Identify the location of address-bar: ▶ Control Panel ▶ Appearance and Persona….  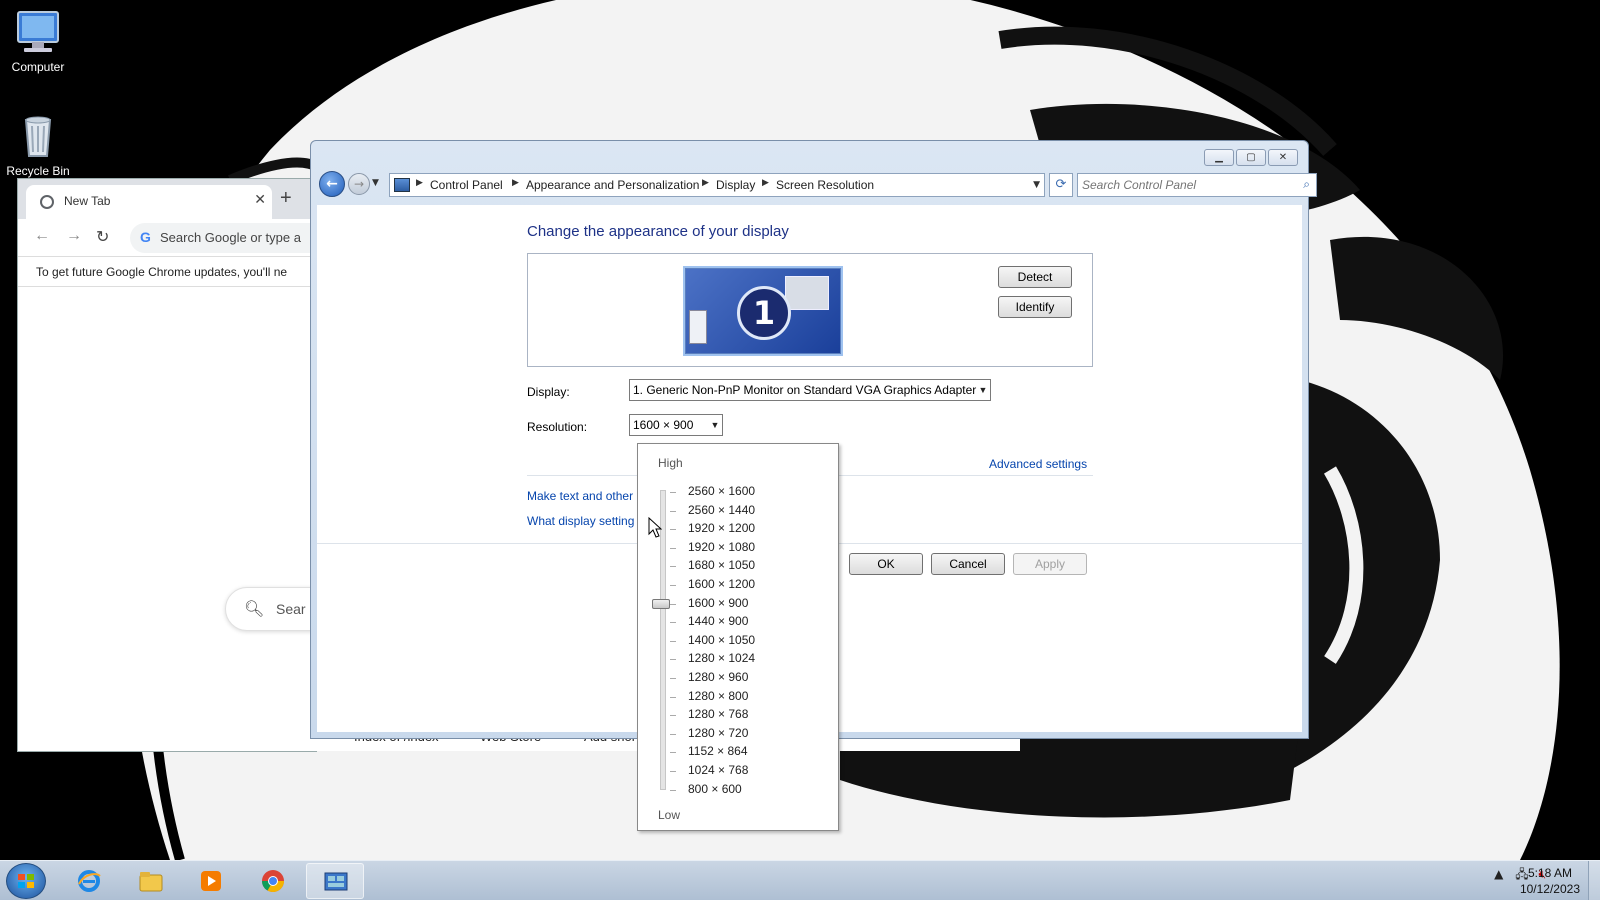
(717, 185).